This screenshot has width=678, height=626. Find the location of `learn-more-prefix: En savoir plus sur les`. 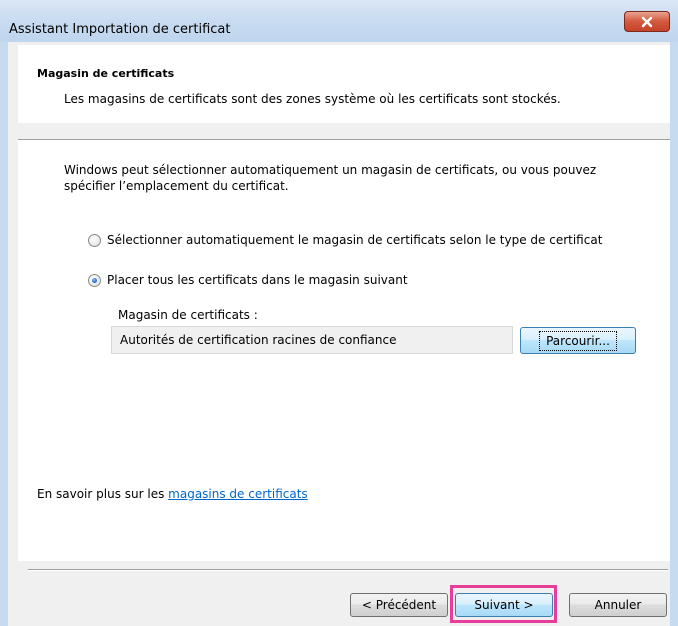

learn-more-prefix: En savoir plus sur les is located at coordinates (103, 494).